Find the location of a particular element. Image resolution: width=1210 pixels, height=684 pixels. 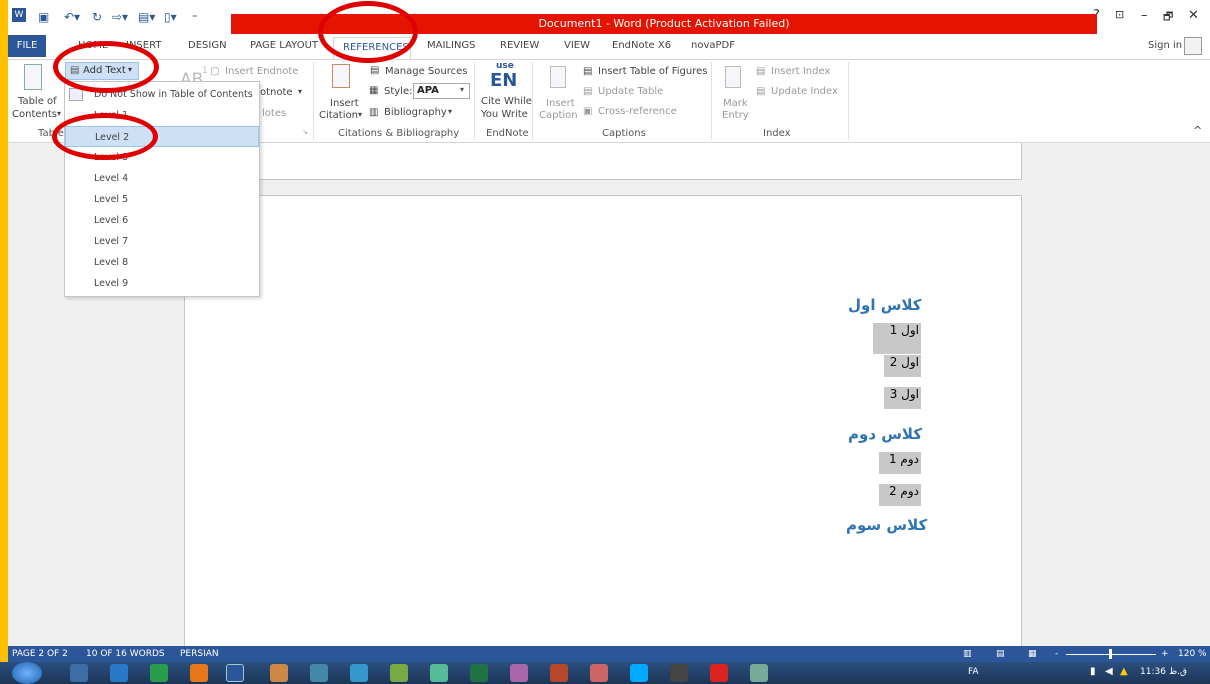

undo-icon: ↶▾ is located at coordinates (72, 17).